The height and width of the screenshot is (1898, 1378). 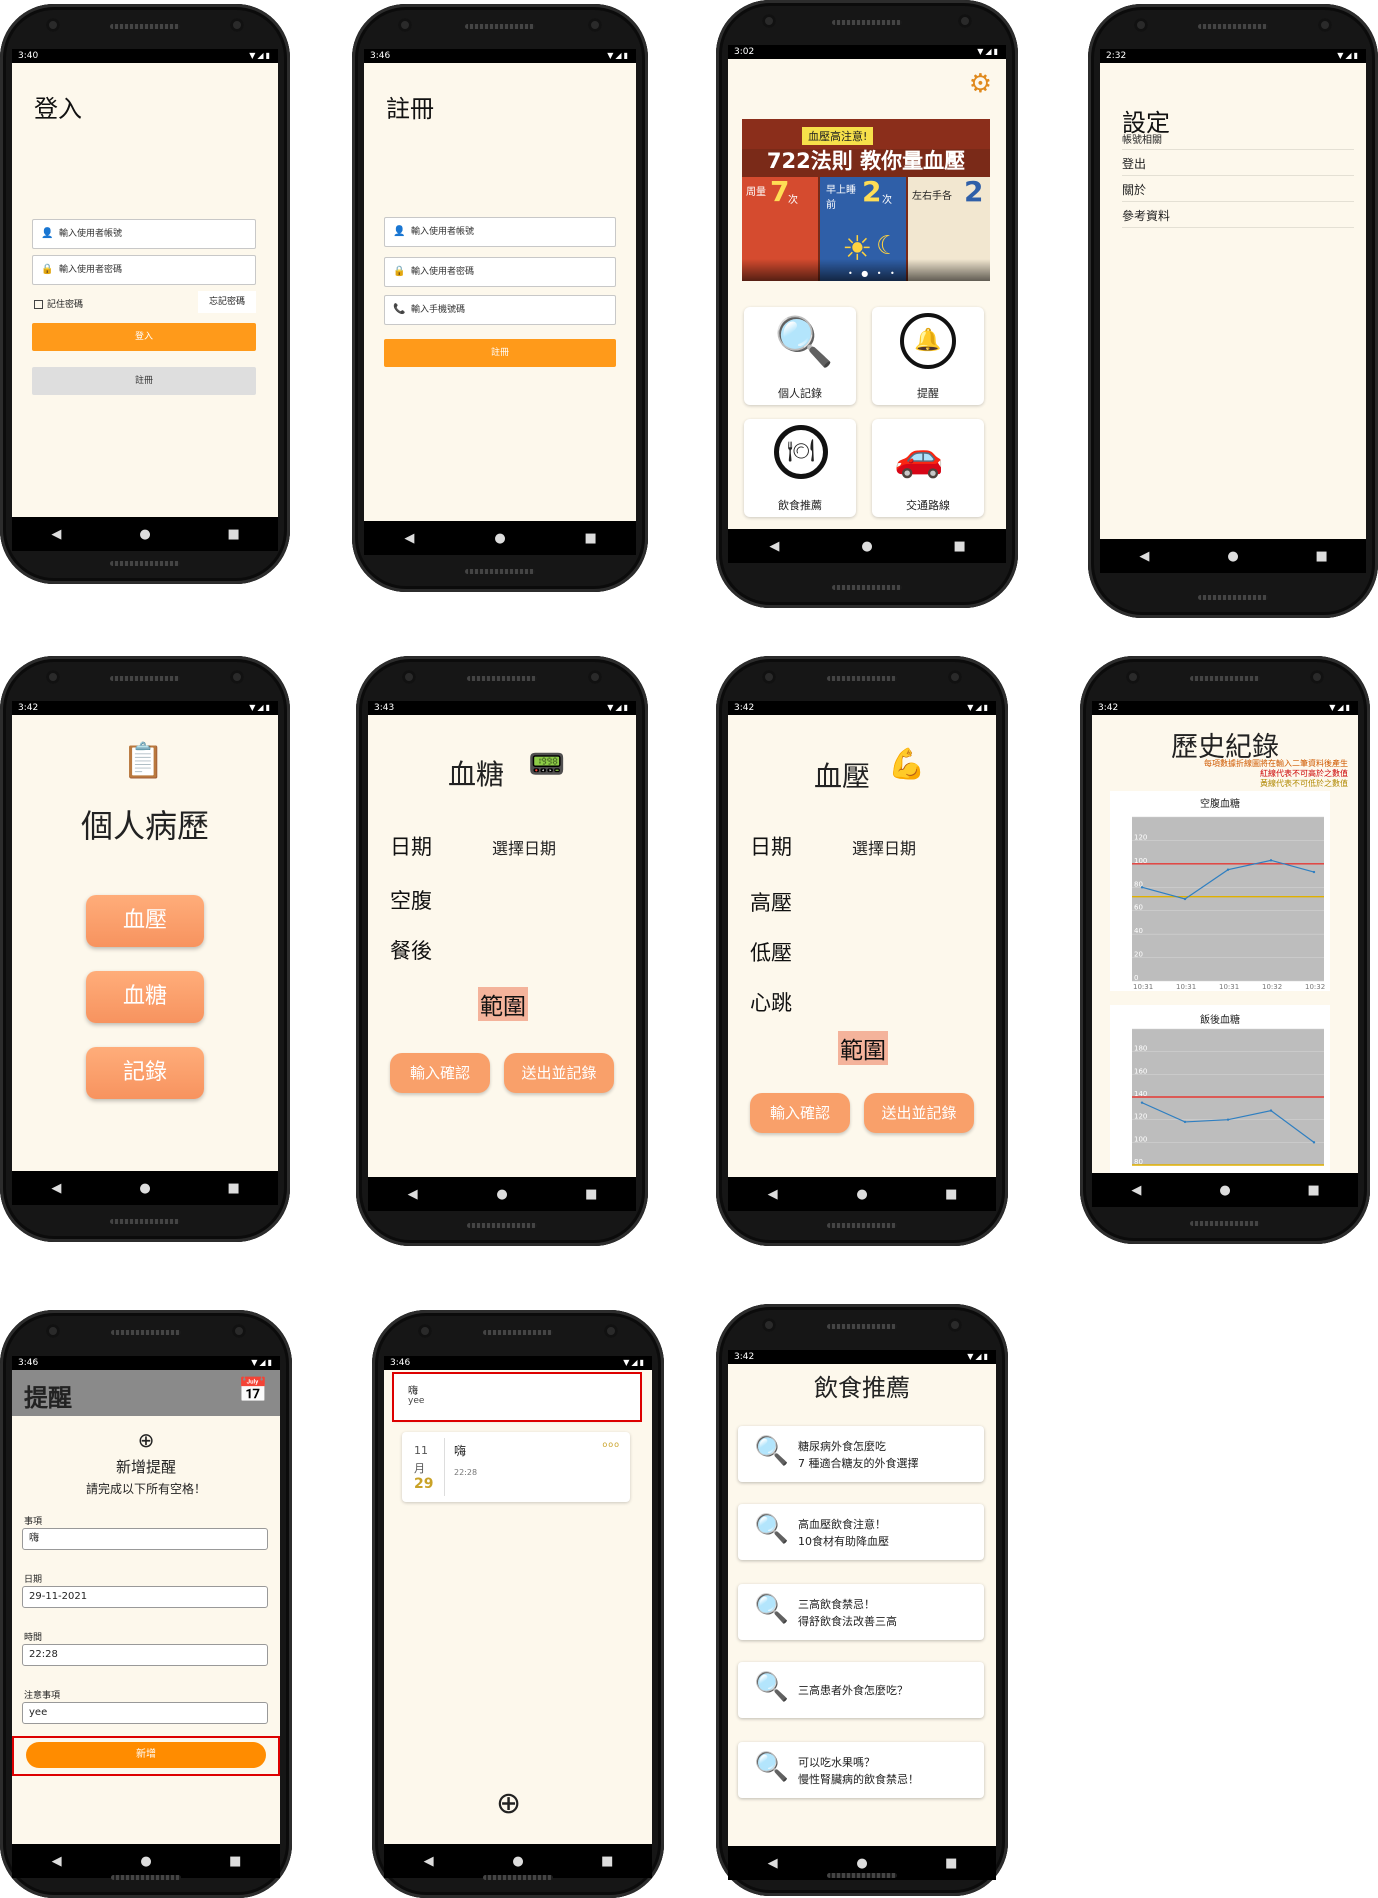 I want to click on form-title: 新增提醒, so click(x=145, y=1467).